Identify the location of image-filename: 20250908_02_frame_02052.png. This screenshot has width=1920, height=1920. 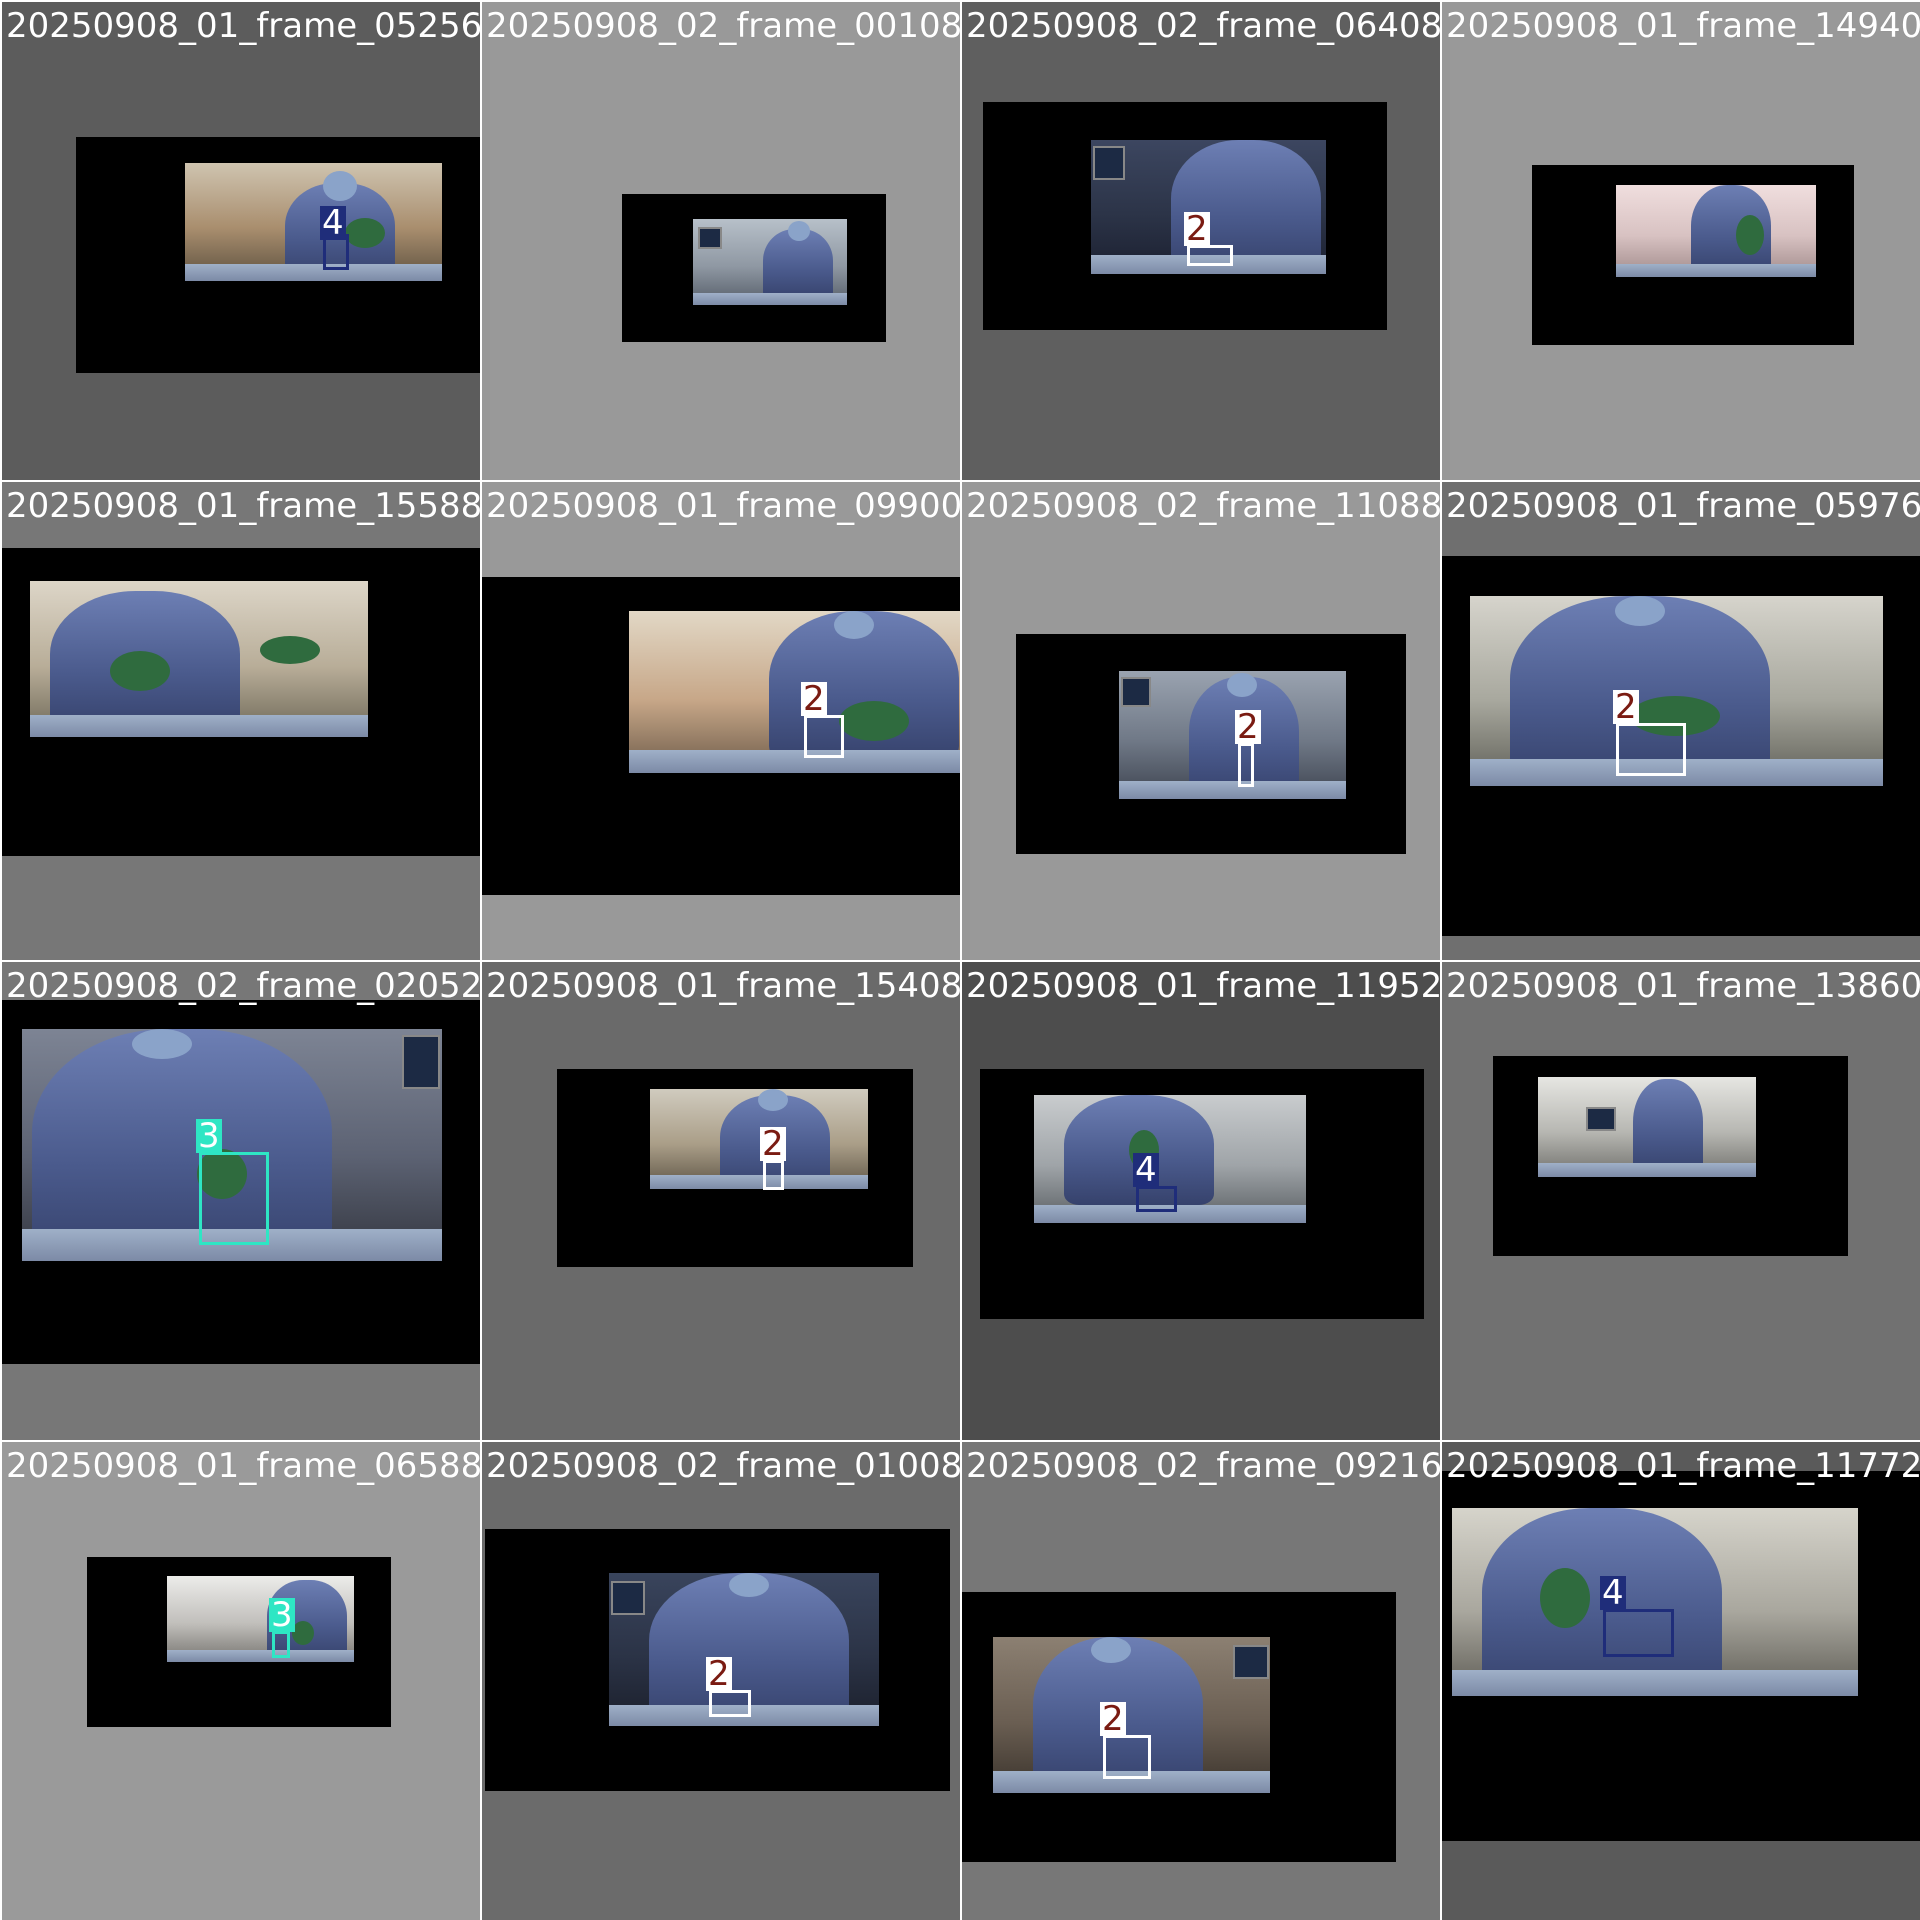
(243, 986).